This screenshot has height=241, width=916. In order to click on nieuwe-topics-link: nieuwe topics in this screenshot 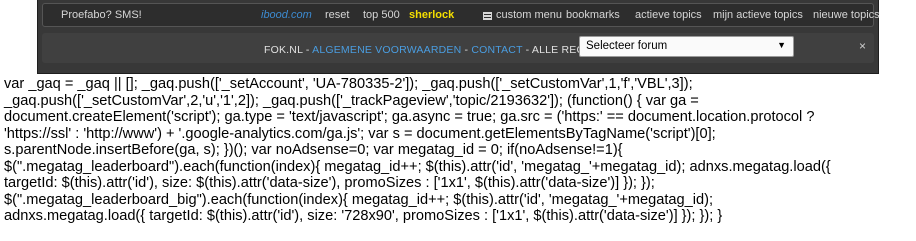, I will do `click(846, 15)`.